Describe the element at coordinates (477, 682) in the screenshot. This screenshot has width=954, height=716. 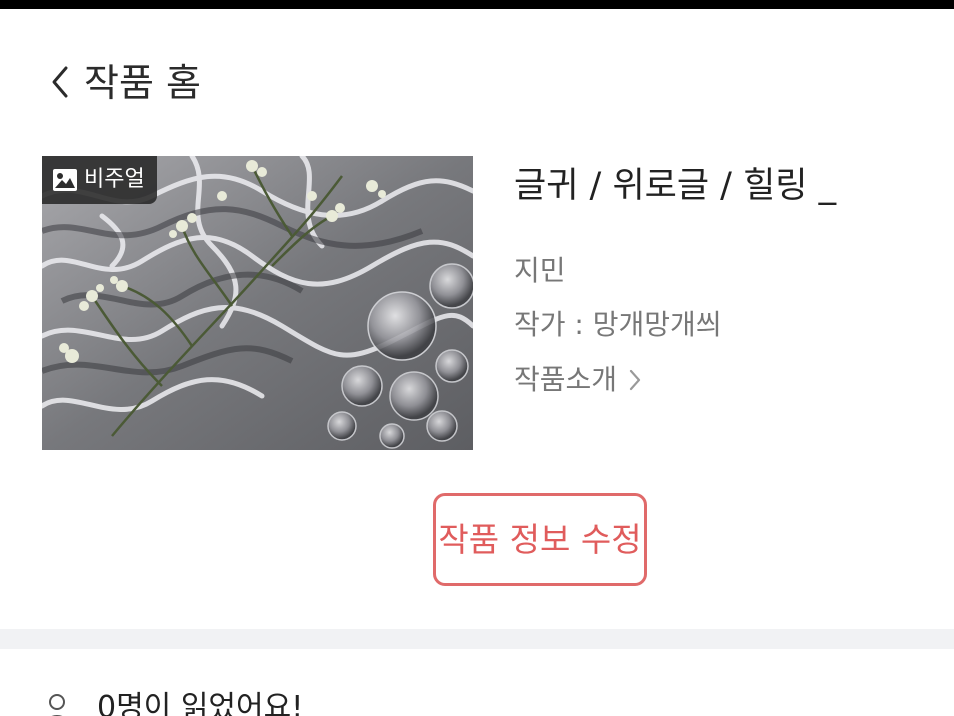
I see `readers-count-row: 0명이 읽었어요!` at that location.